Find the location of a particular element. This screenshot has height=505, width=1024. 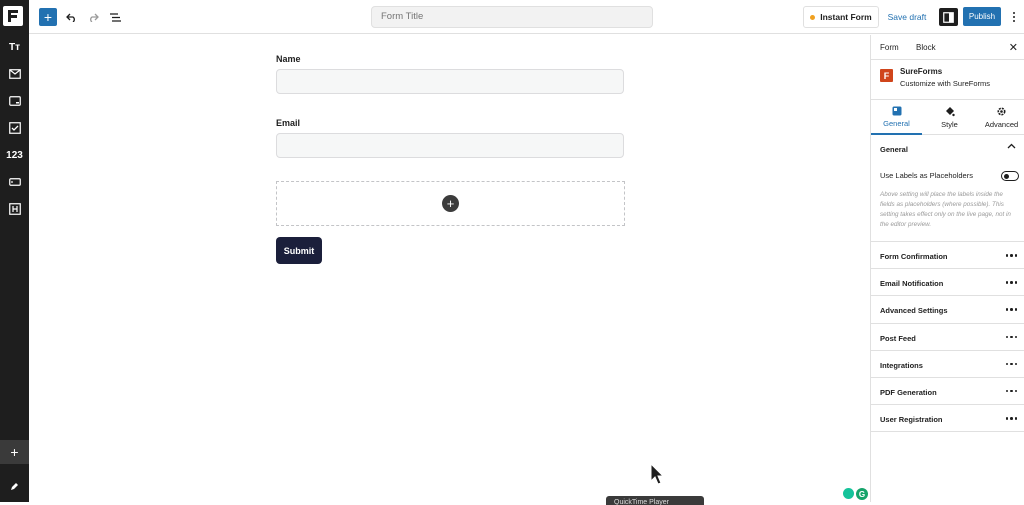

labels-as-placeholders-label: Use Labels as Placeholders is located at coordinates (926, 175).